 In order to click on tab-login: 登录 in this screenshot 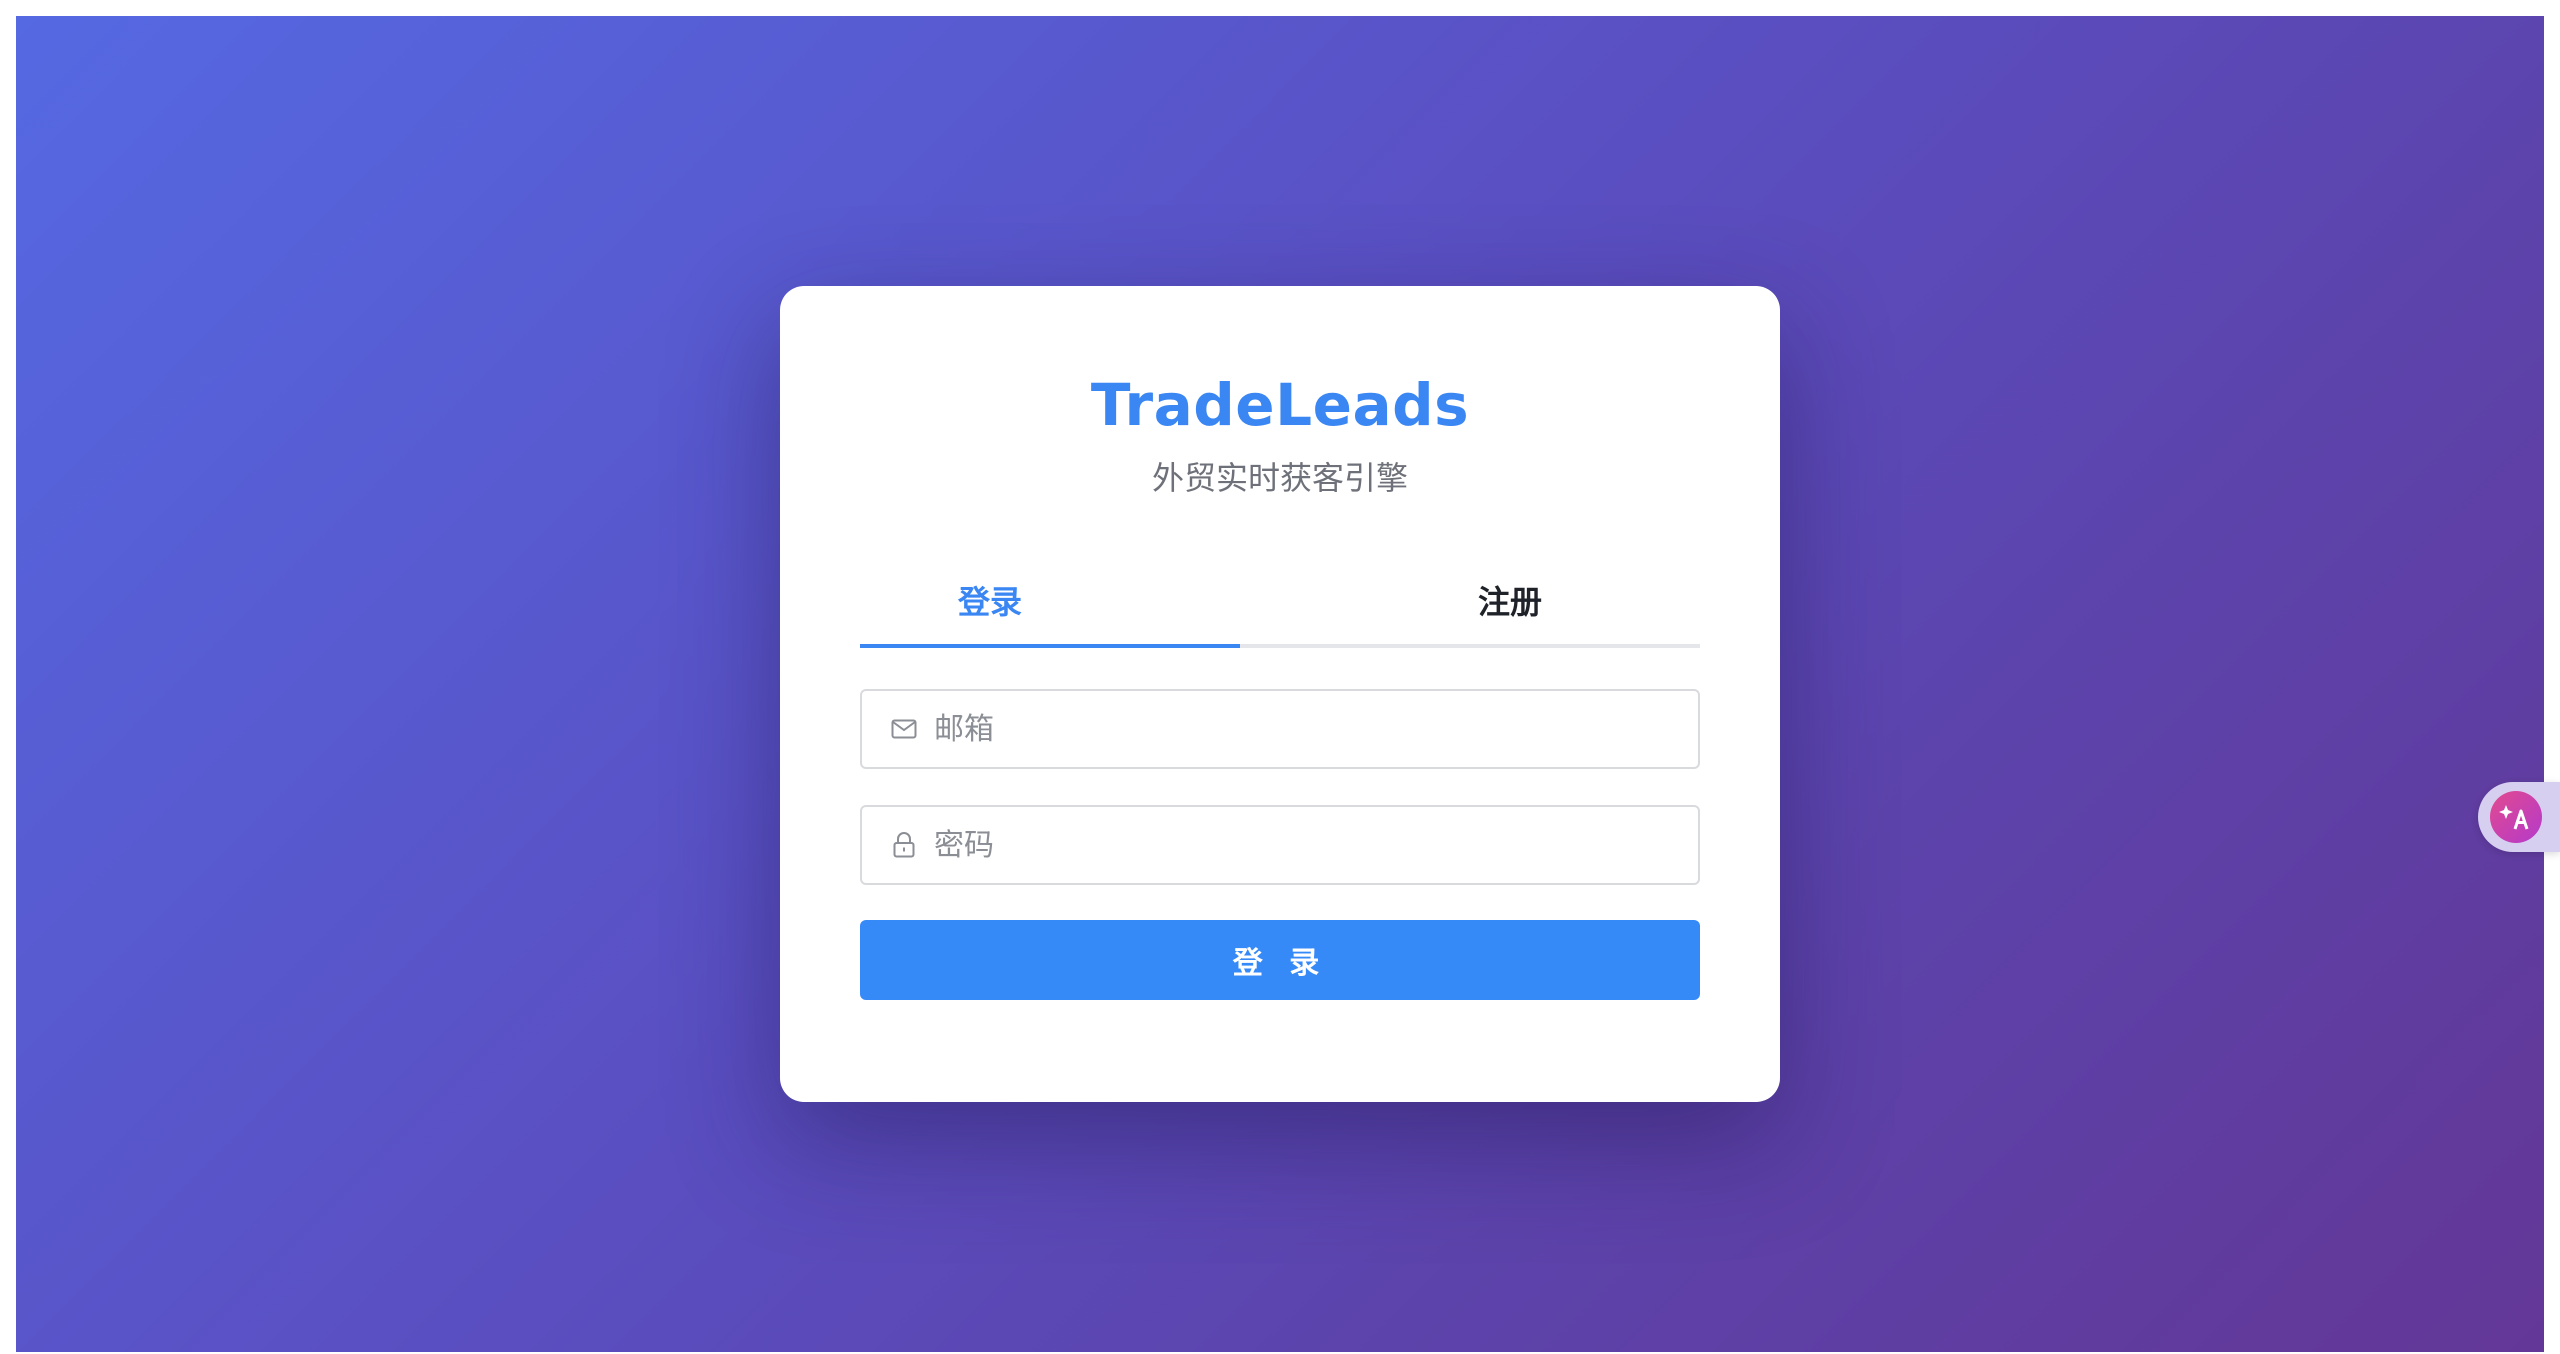, I will do `click(1050, 615)`.